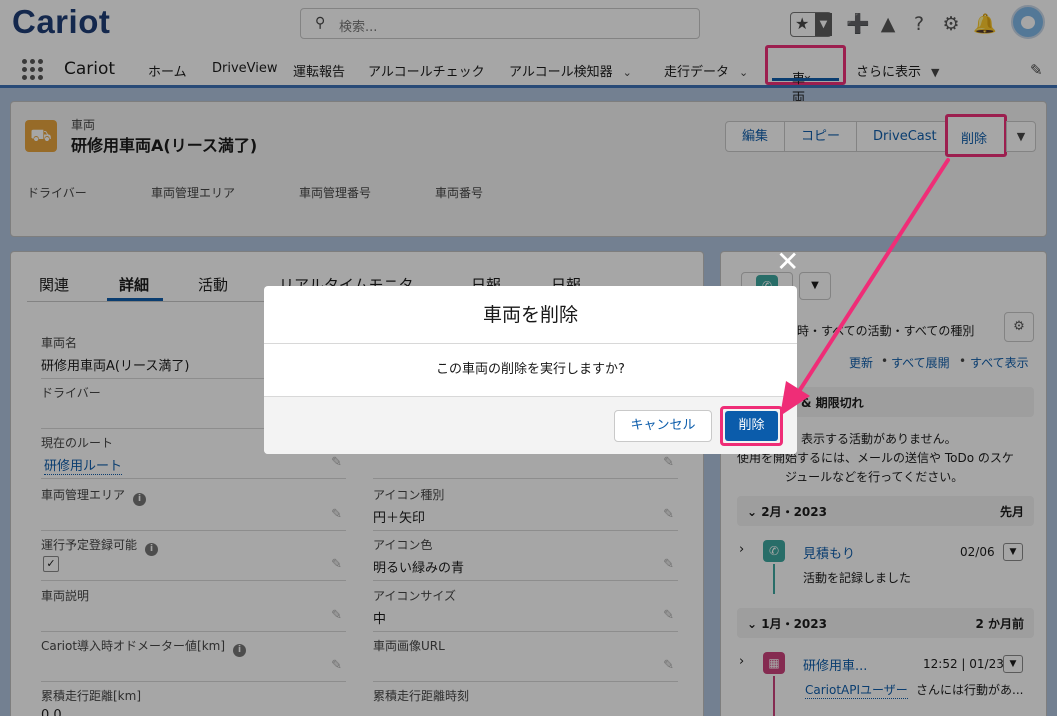  Describe the element at coordinates (865, 287) in the screenshot. I see `annotation-arrow` at that location.